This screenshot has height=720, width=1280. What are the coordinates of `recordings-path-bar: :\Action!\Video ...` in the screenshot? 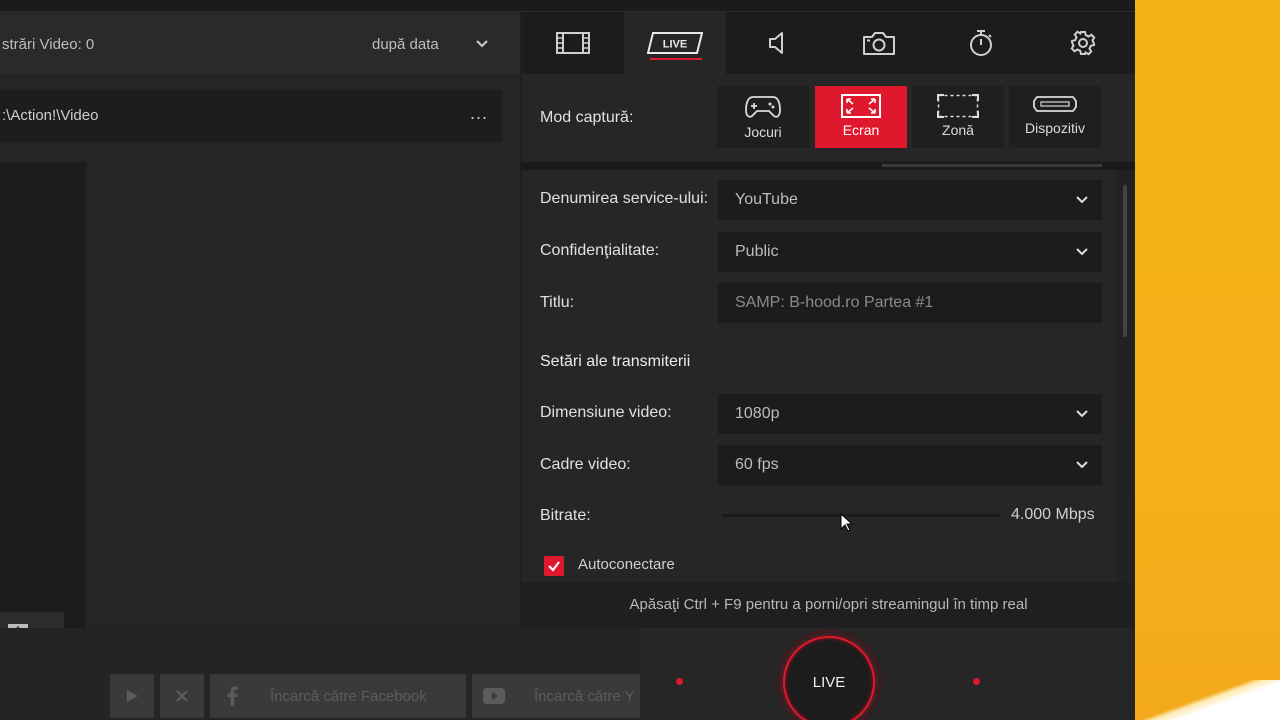 It's located at (251, 116).